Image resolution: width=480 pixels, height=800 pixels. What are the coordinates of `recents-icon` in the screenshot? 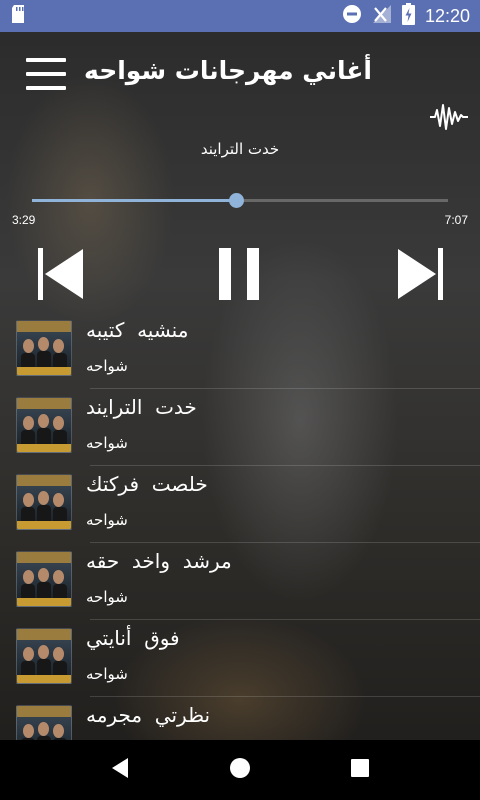 It's located at (360, 770).